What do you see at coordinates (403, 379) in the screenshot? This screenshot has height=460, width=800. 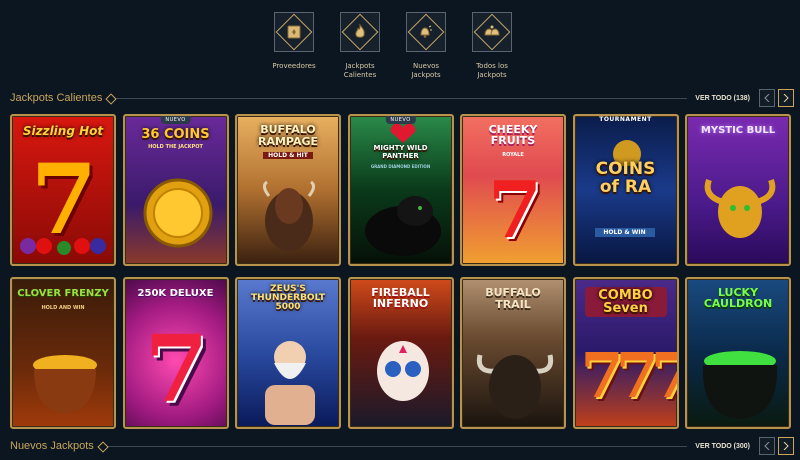 I see `skull-art` at bounding box center [403, 379].